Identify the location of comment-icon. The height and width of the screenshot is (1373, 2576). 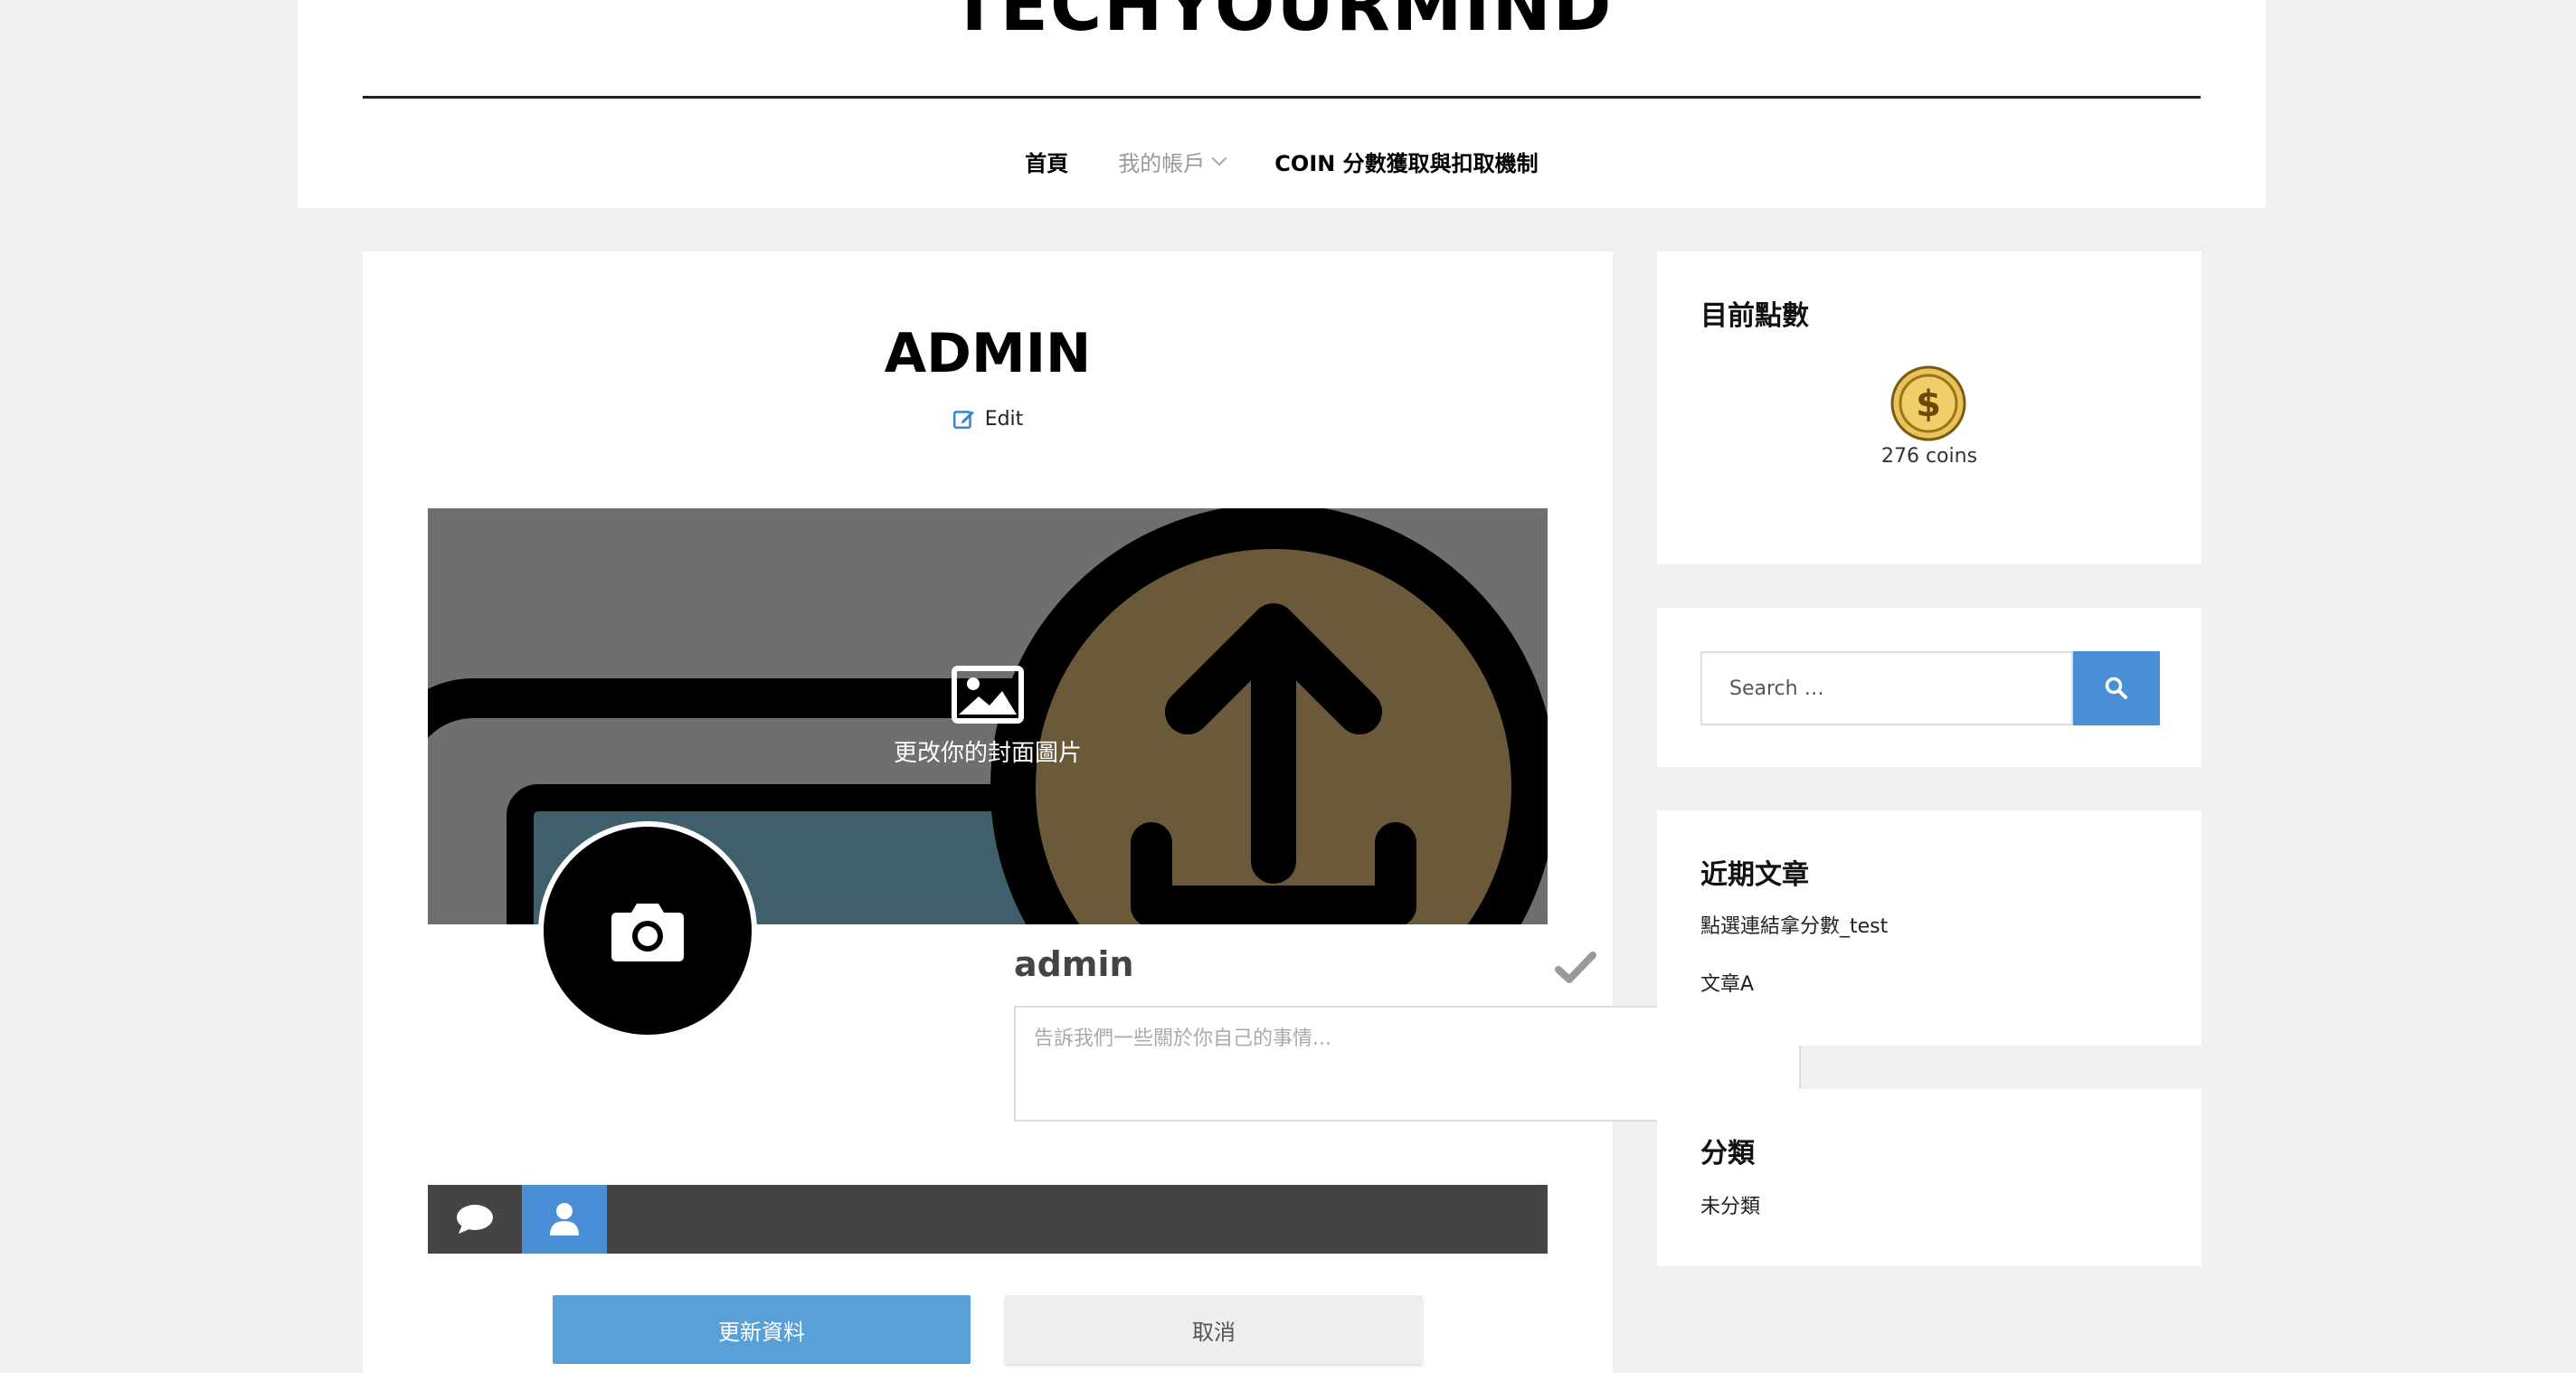
(475, 1219).